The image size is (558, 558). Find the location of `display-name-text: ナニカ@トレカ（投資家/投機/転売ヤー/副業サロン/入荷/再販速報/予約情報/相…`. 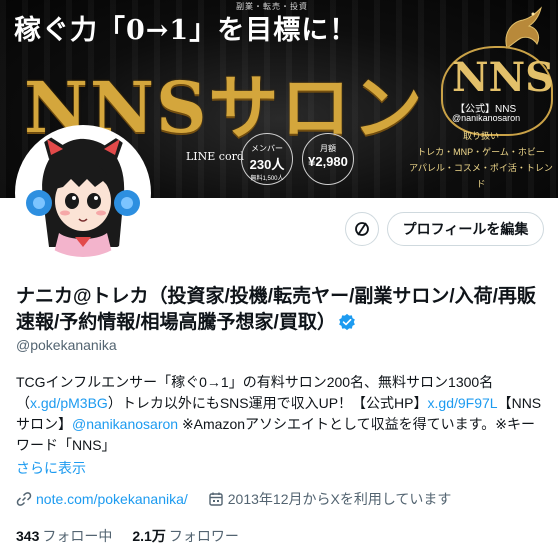

display-name-text: ナニカ@トレカ（投資家/投機/転売ヤー/副業サロン/入荷/再販速報/予約情報/相… is located at coordinates (276, 309).